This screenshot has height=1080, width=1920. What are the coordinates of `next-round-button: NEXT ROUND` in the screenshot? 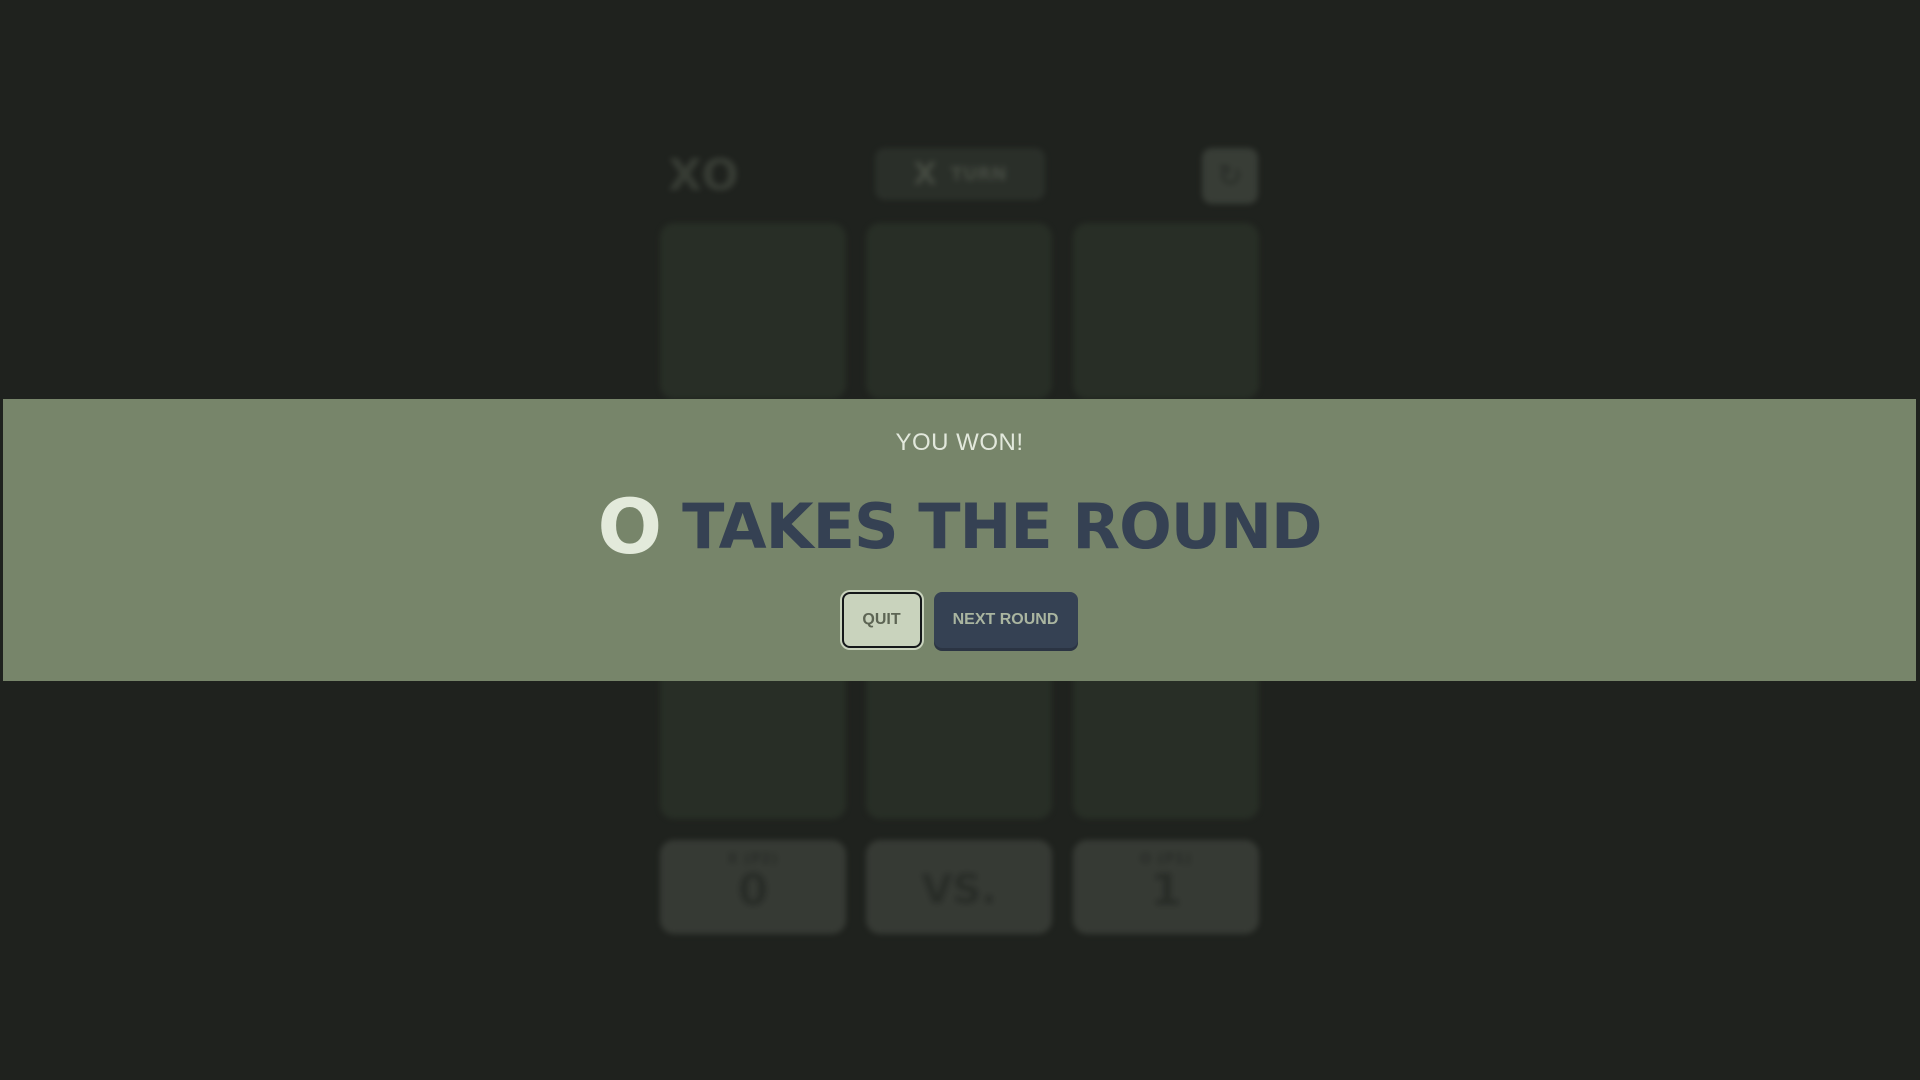 It's located at (1005, 620).